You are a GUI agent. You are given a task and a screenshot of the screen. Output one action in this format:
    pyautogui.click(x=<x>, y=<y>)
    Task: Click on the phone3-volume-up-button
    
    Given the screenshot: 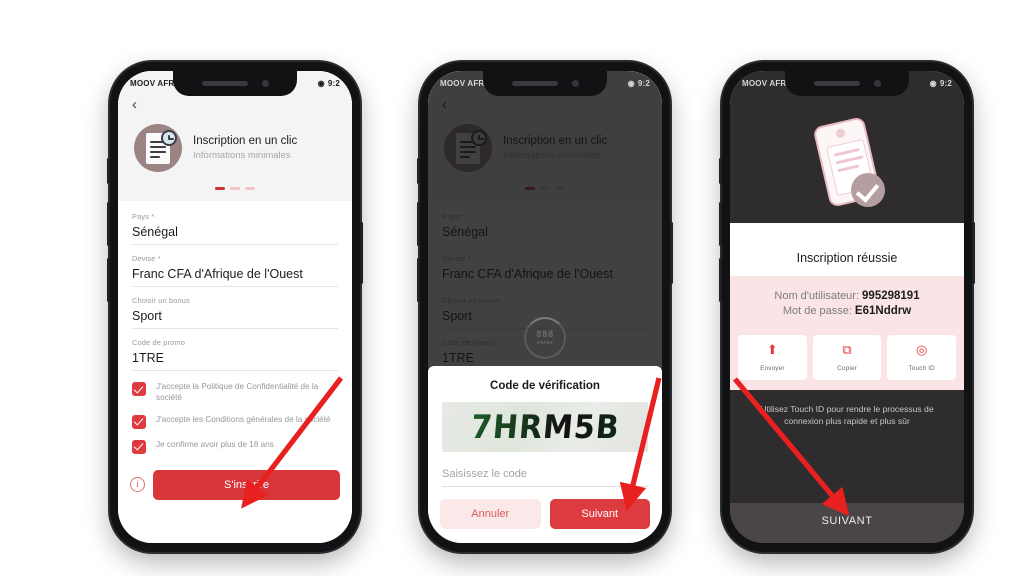 What is the action you would take?
    pyautogui.click(x=720, y=224)
    